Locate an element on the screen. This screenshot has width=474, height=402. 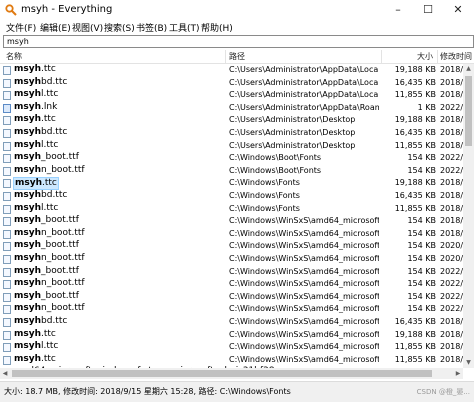
scroll-up-icon: ▲ is located at coordinates (468, 69).